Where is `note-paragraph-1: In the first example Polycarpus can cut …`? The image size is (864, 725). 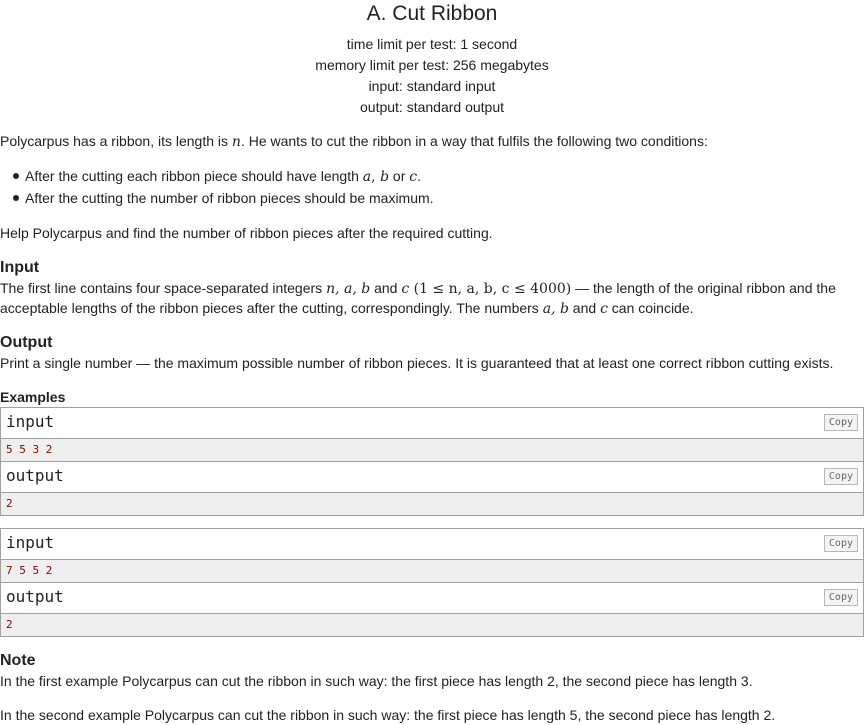 note-paragraph-1: In the first example Polycarpus can cut … is located at coordinates (376, 681).